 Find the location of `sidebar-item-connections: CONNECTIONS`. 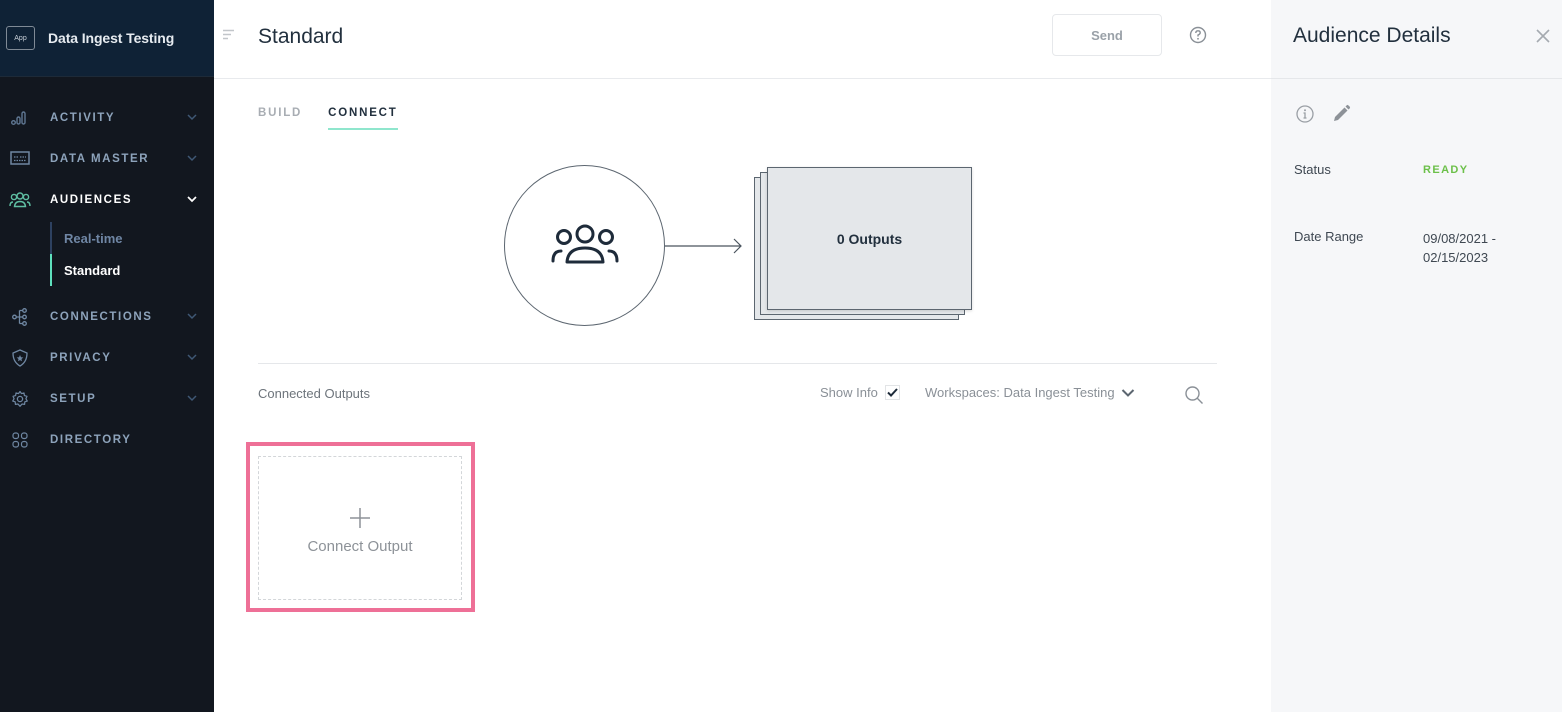

sidebar-item-connections: CONNECTIONS is located at coordinates (107, 316).